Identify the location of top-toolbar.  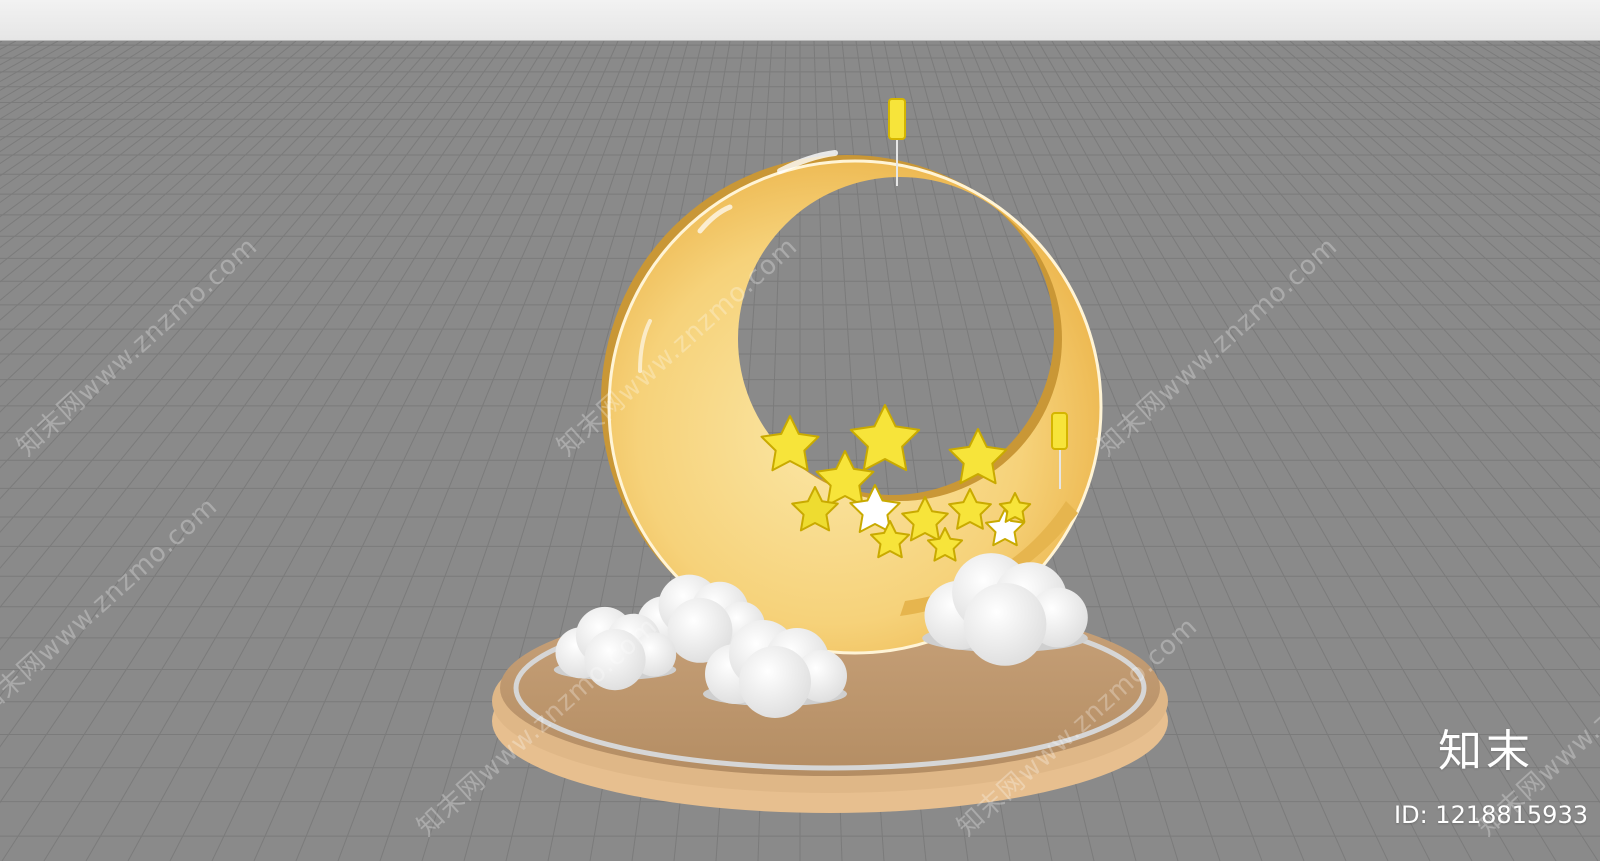
(800, 20).